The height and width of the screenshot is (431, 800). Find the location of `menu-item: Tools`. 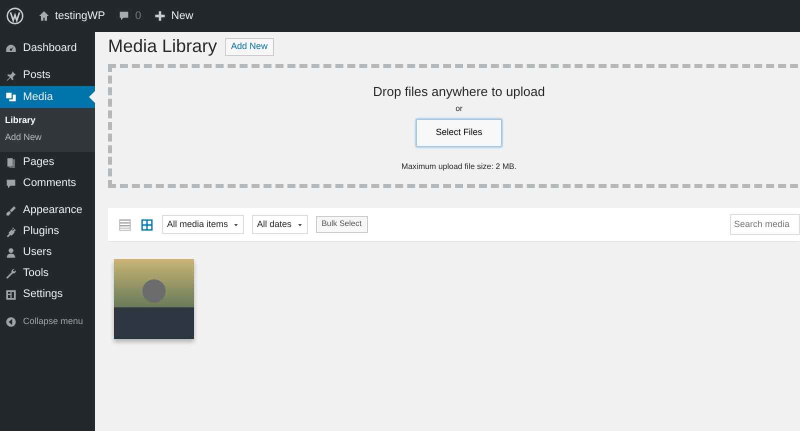

menu-item: Tools is located at coordinates (47, 273).